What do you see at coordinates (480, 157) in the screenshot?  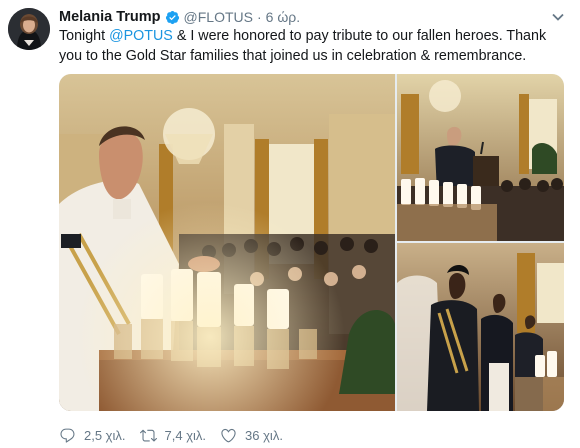 I see `photo-podium-speech` at bounding box center [480, 157].